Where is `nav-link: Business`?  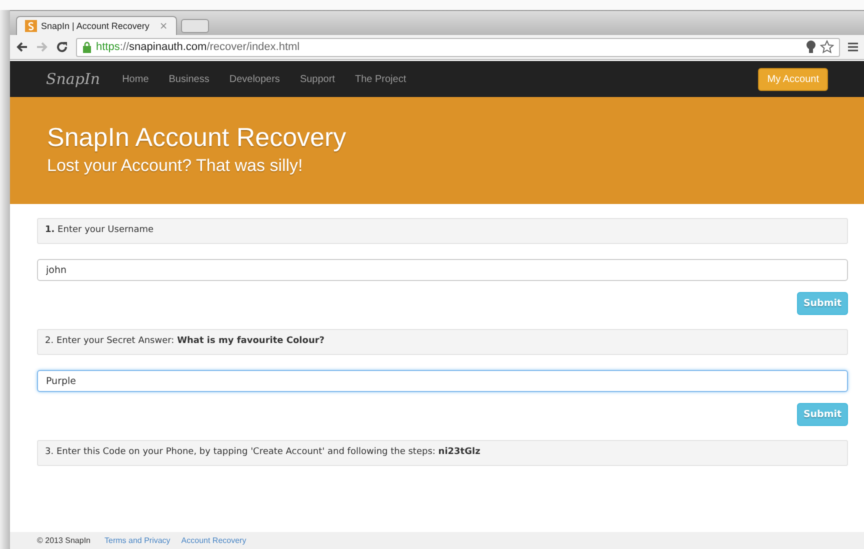 nav-link: Business is located at coordinates (189, 79).